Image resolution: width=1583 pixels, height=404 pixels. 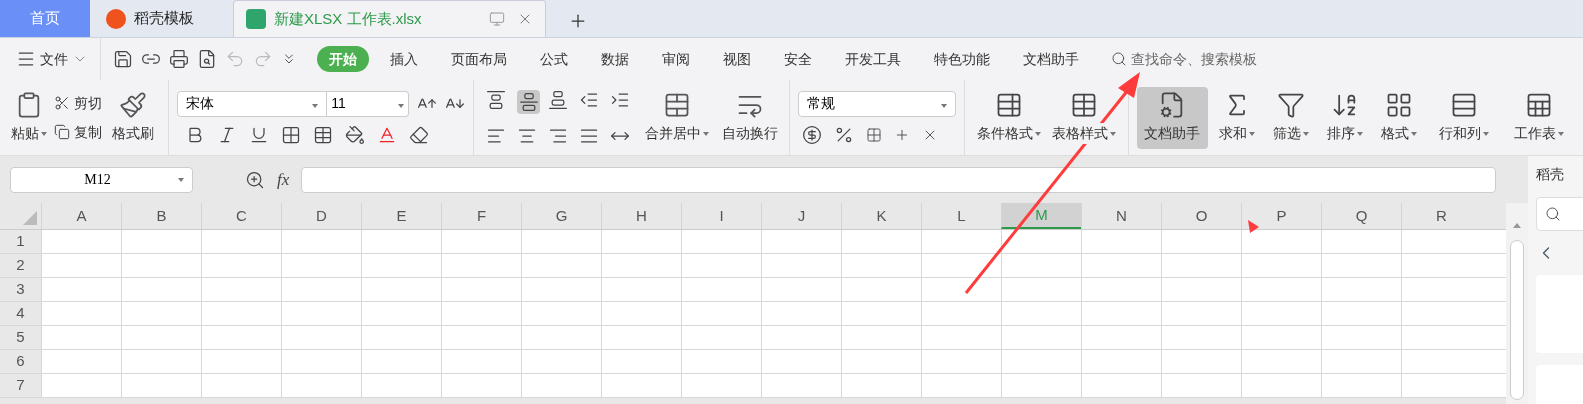 What do you see at coordinates (252, 103) in the screenshot?
I see `font-name-select: 宋体` at bounding box center [252, 103].